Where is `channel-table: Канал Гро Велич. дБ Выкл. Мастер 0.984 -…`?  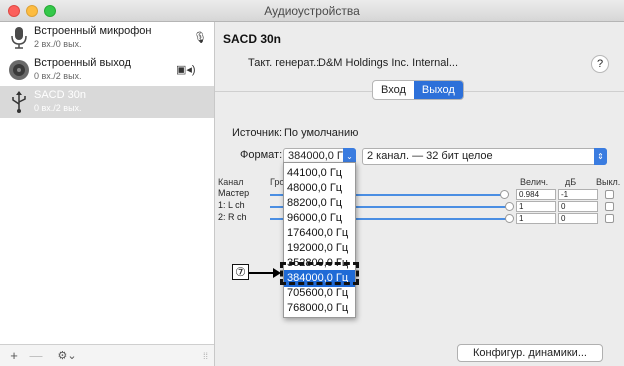
channel-table: Канал Гро Велич. дБ Выкл. Мастер 0.984 -… is located at coordinates (419, 207).